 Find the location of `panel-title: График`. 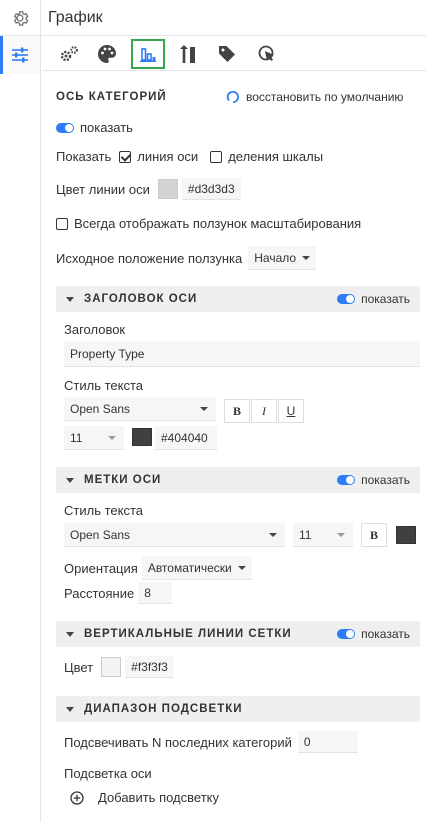

panel-title: График is located at coordinates (75, 17).